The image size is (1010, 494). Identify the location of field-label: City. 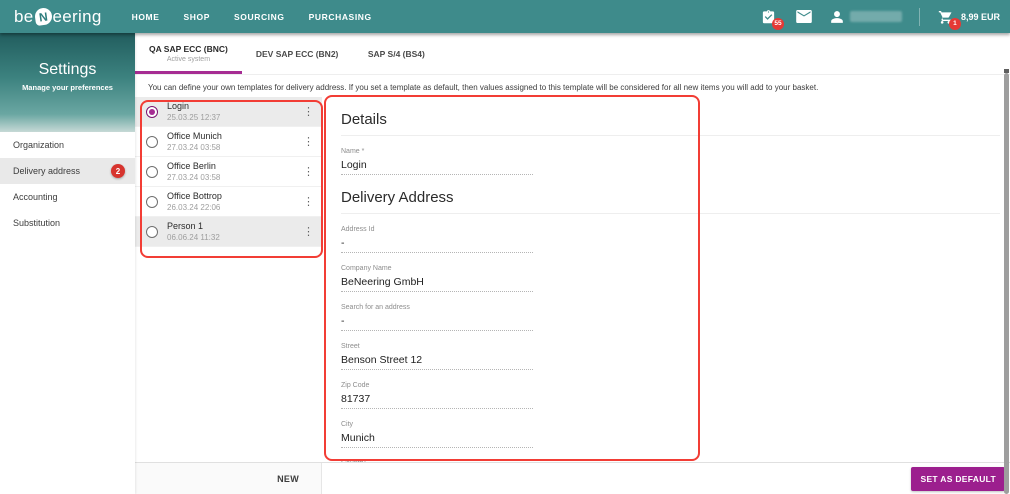
(347, 424).